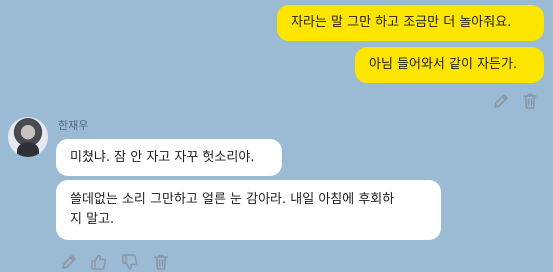  What do you see at coordinates (73, 125) in the screenshot?
I see `contact-name: 한재우` at bounding box center [73, 125].